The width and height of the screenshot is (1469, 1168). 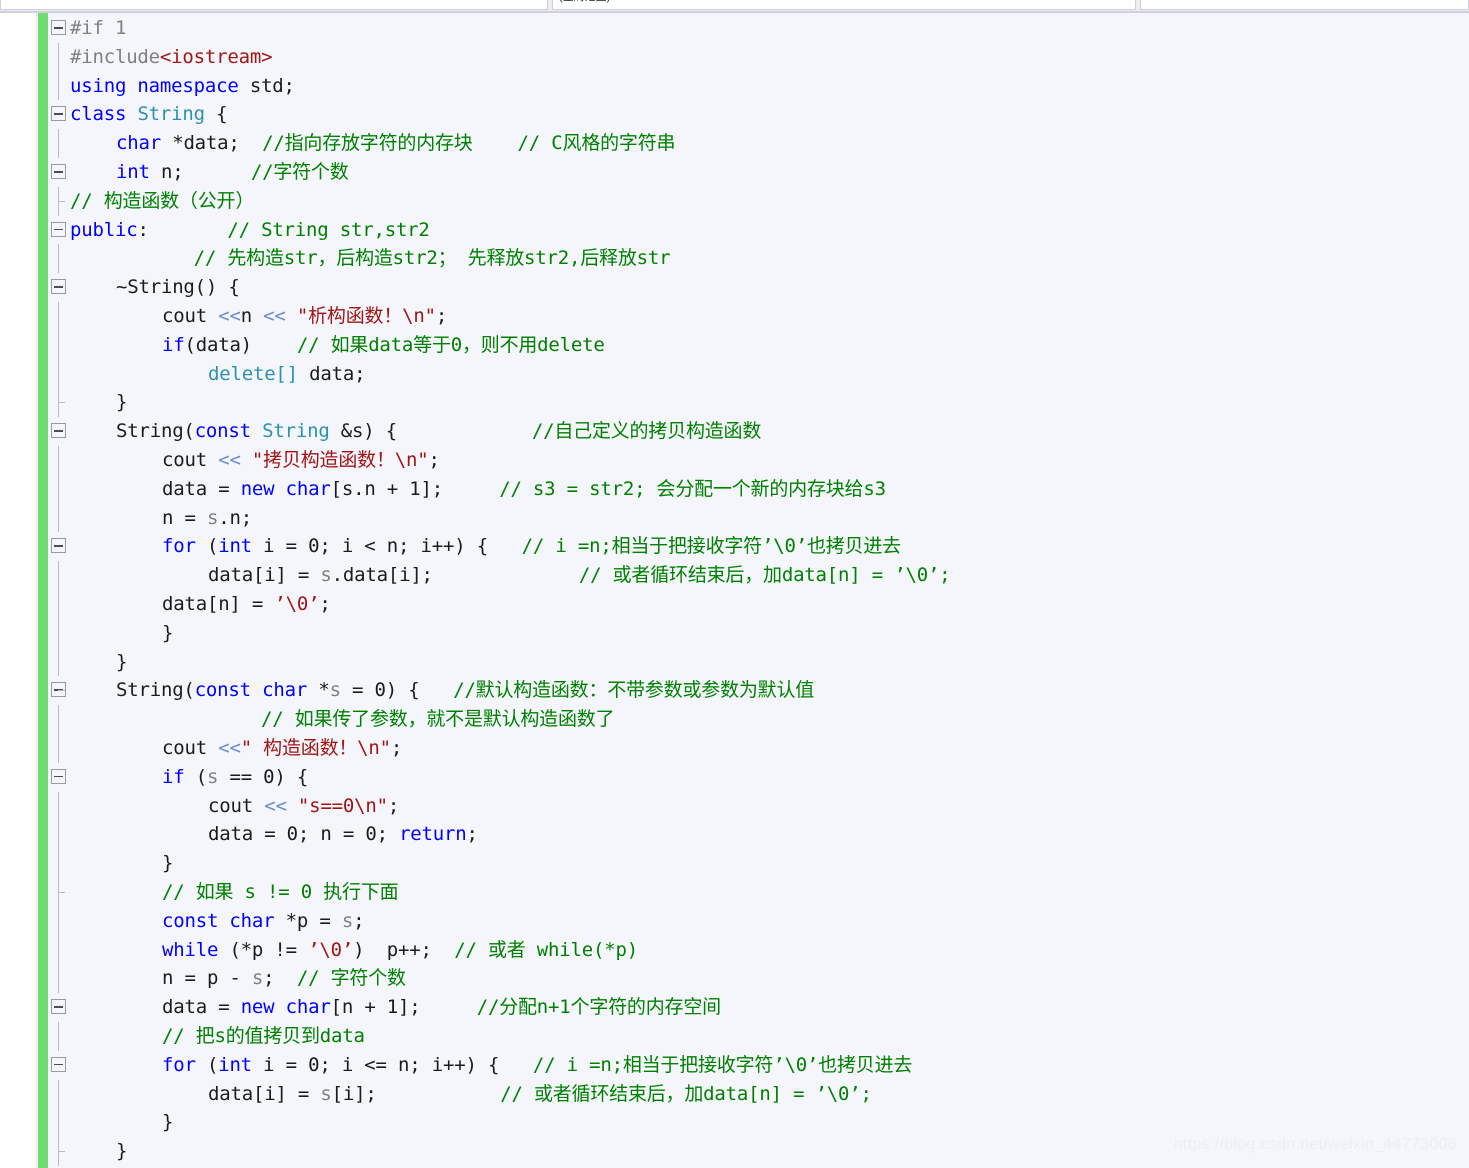 I want to click on code-line: const char *p = s;, so click(x=263, y=921).